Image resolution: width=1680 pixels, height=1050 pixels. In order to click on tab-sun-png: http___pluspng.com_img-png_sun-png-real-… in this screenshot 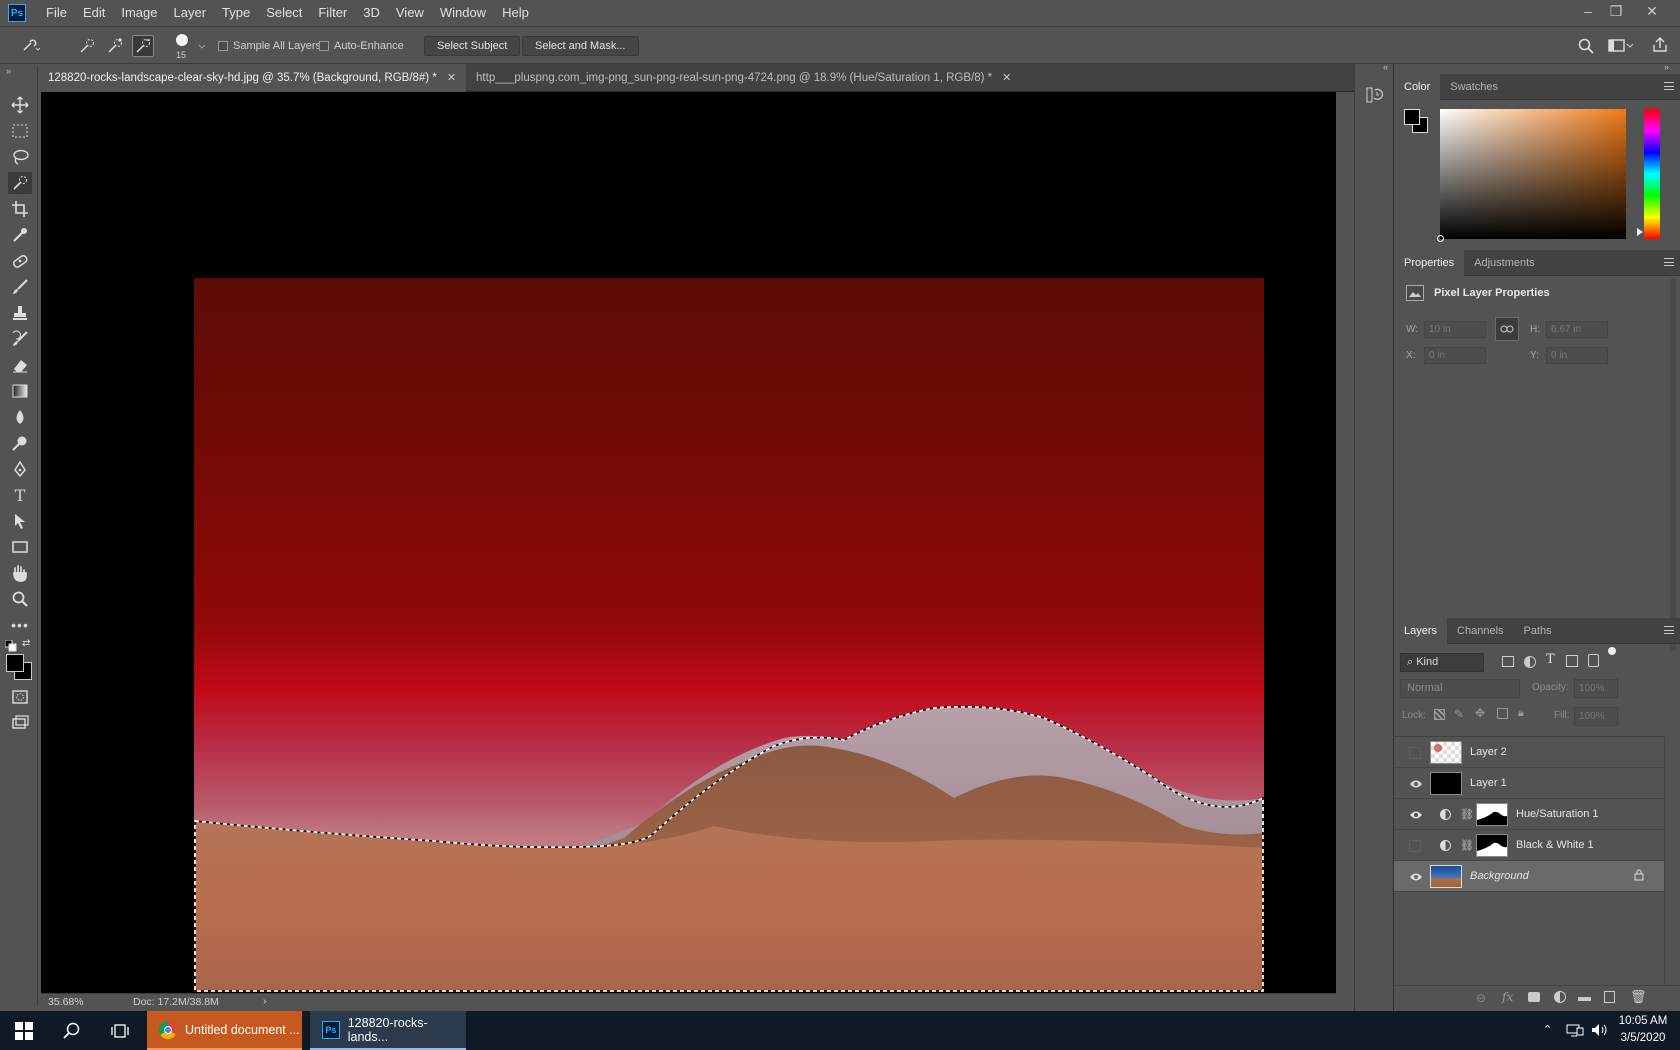, I will do `click(743, 78)`.